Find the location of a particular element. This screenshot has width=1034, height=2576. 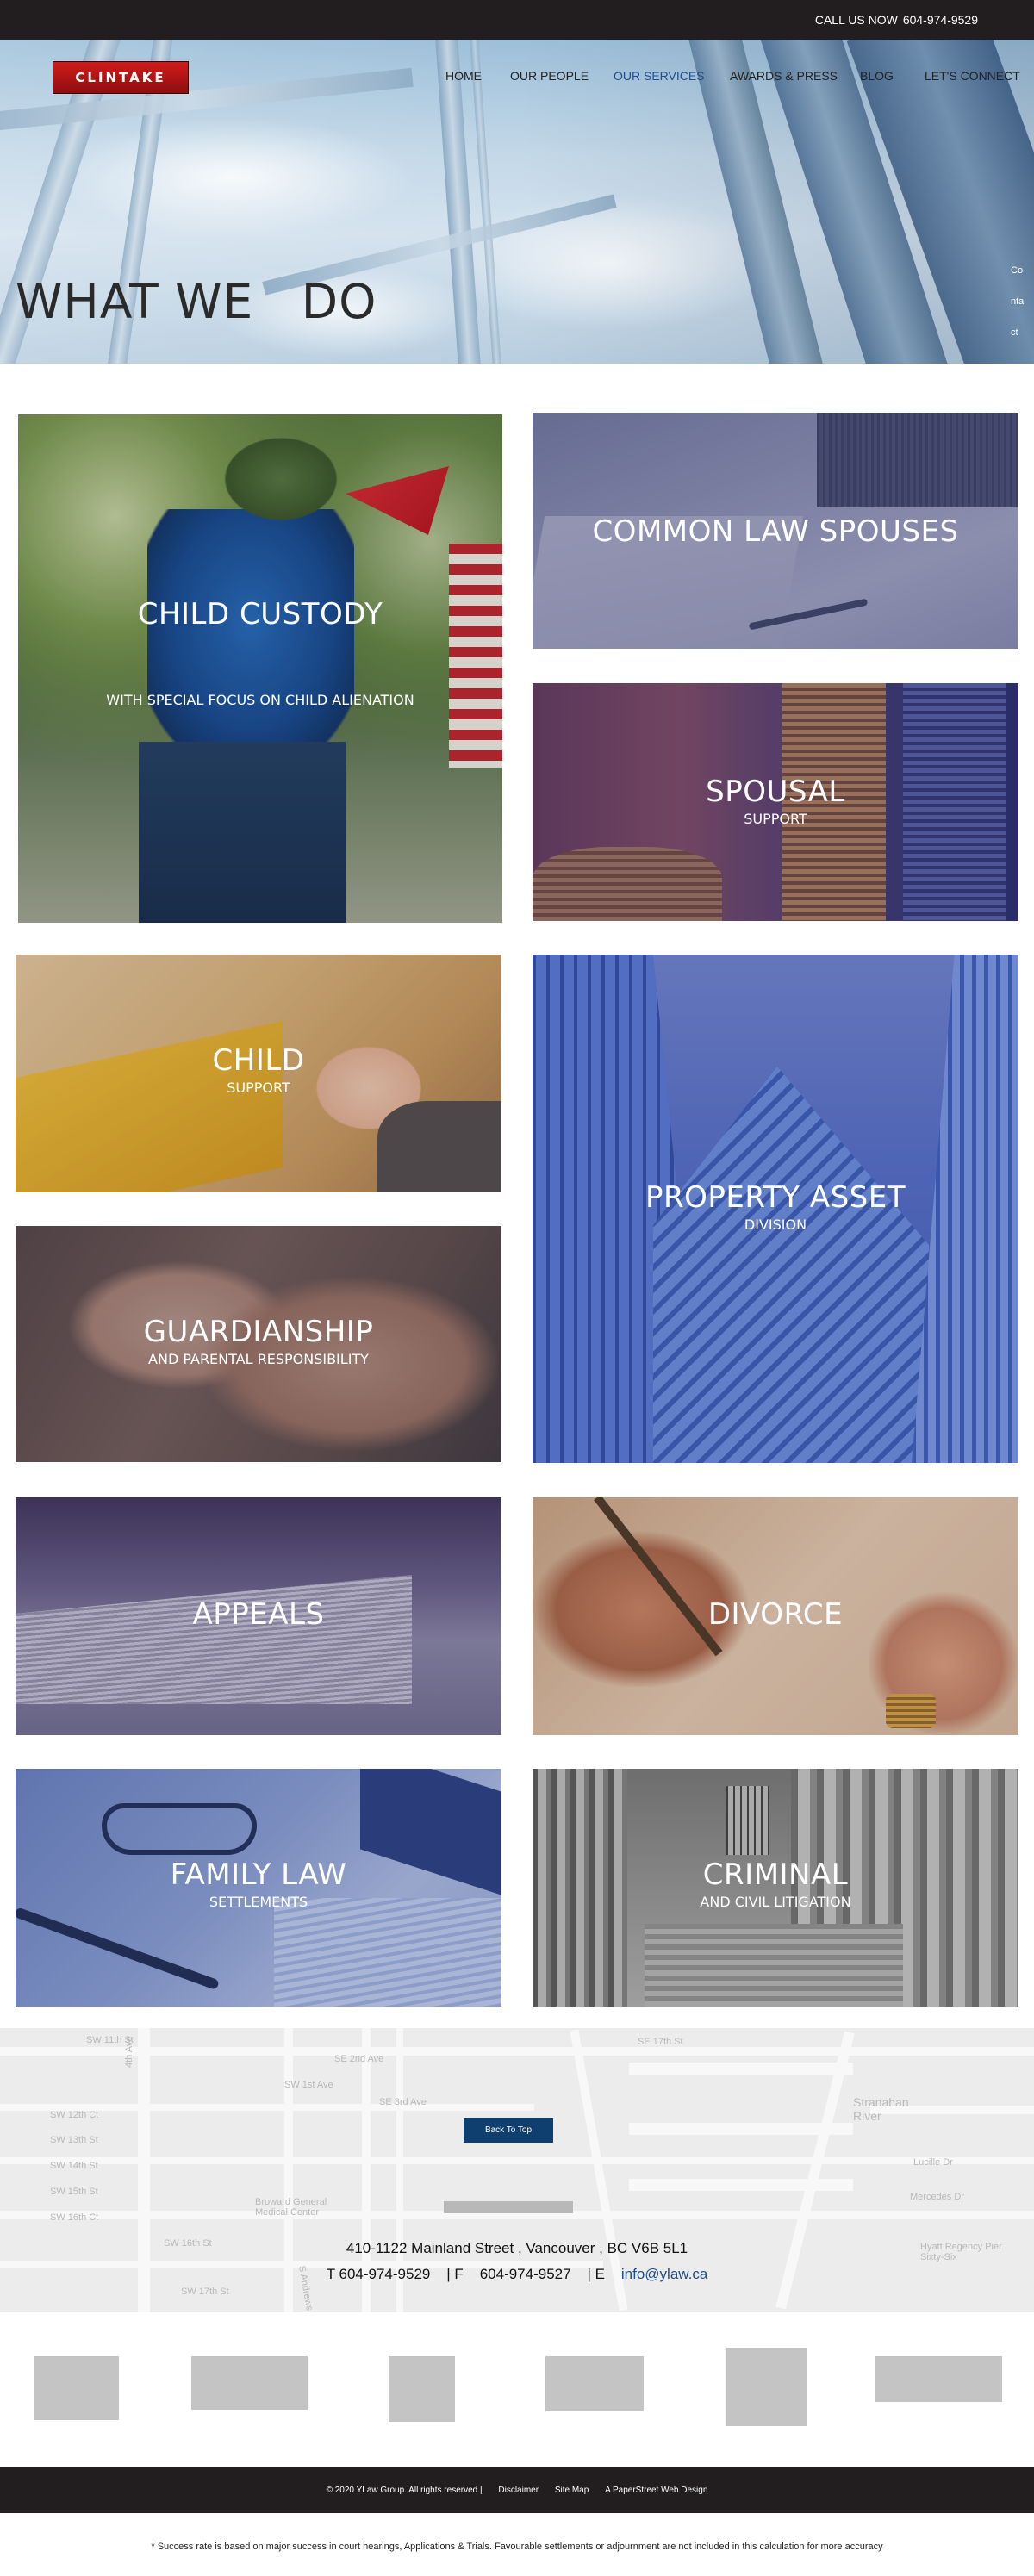

side-contact-text-3: ct is located at coordinates (1014, 333).